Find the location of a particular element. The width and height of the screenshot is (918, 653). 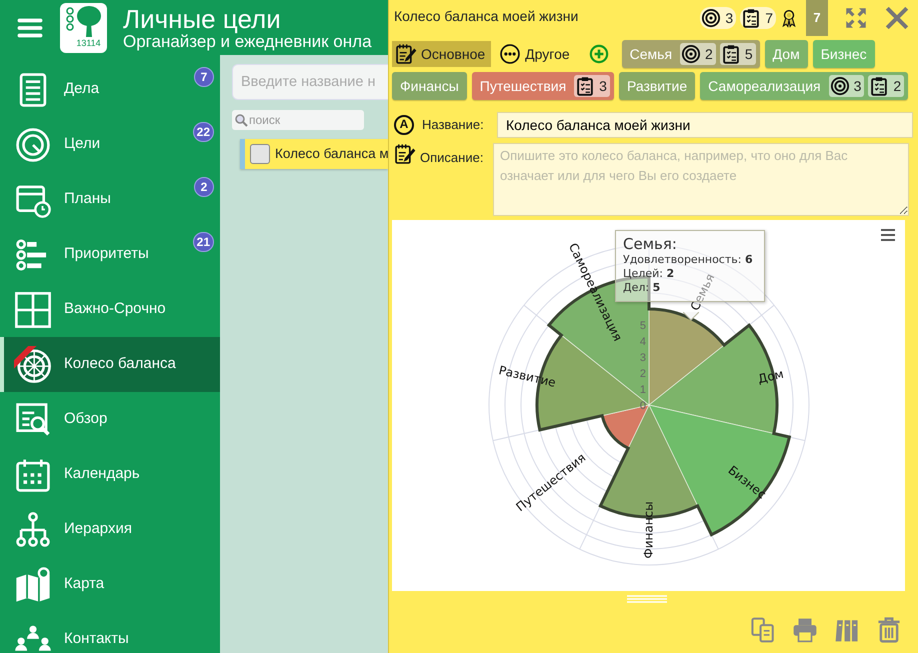

new-item-field: Введите название н is located at coordinates (310, 82).